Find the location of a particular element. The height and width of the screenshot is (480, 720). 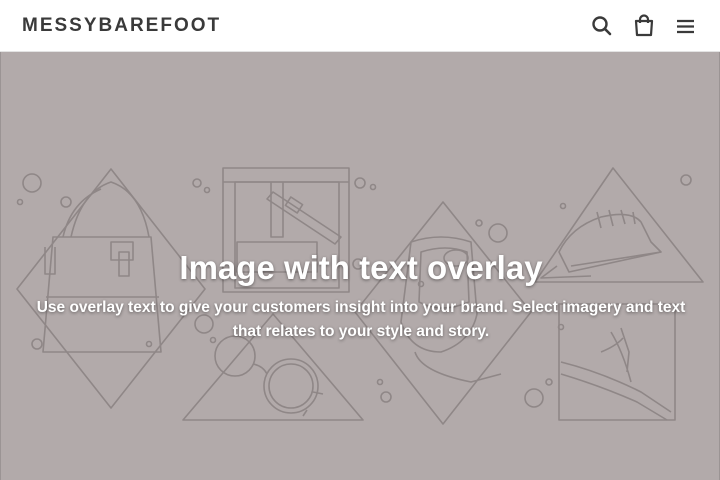

site-header: MESSYBAREFOOT is located at coordinates (360, 26).